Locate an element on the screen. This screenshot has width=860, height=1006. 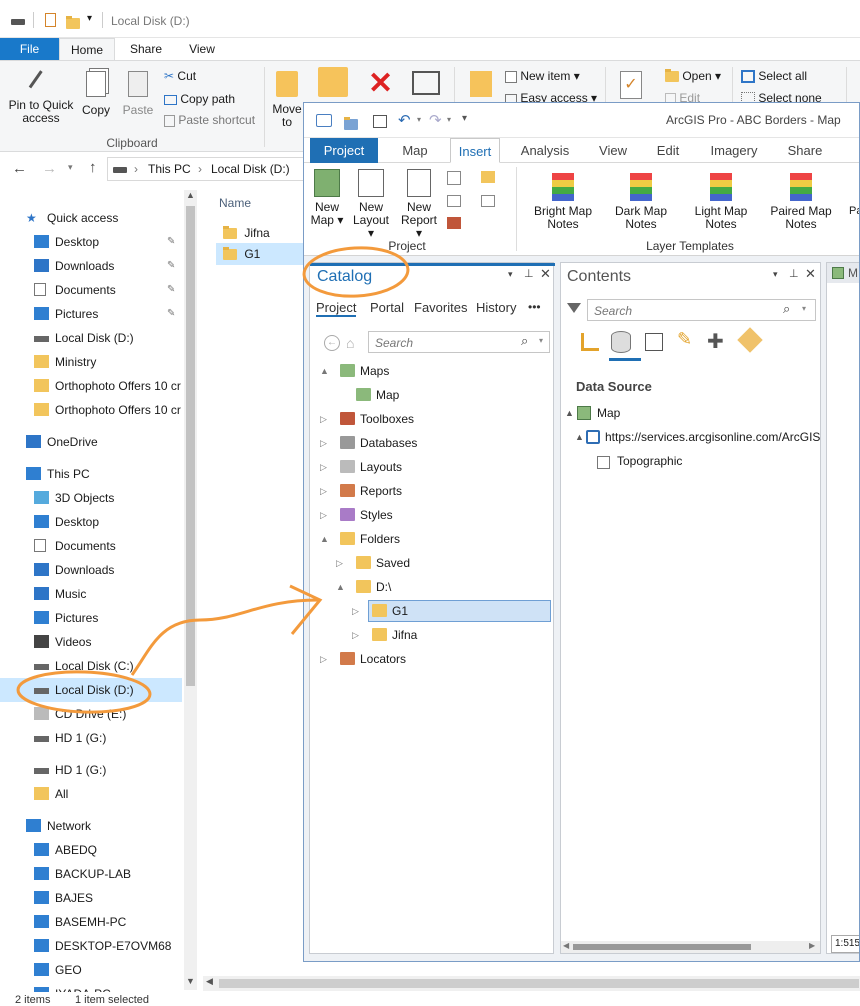
catalog-subtab: Project is located at coordinates (336, 308).